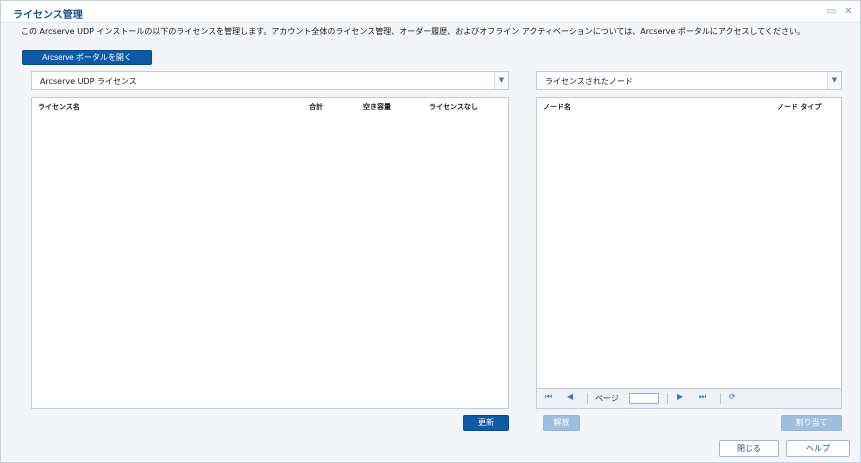  What do you see at coordinates (377, 107) in the screenshot?
I see `column-free: 空き容量` at bounding box center [377, 107].